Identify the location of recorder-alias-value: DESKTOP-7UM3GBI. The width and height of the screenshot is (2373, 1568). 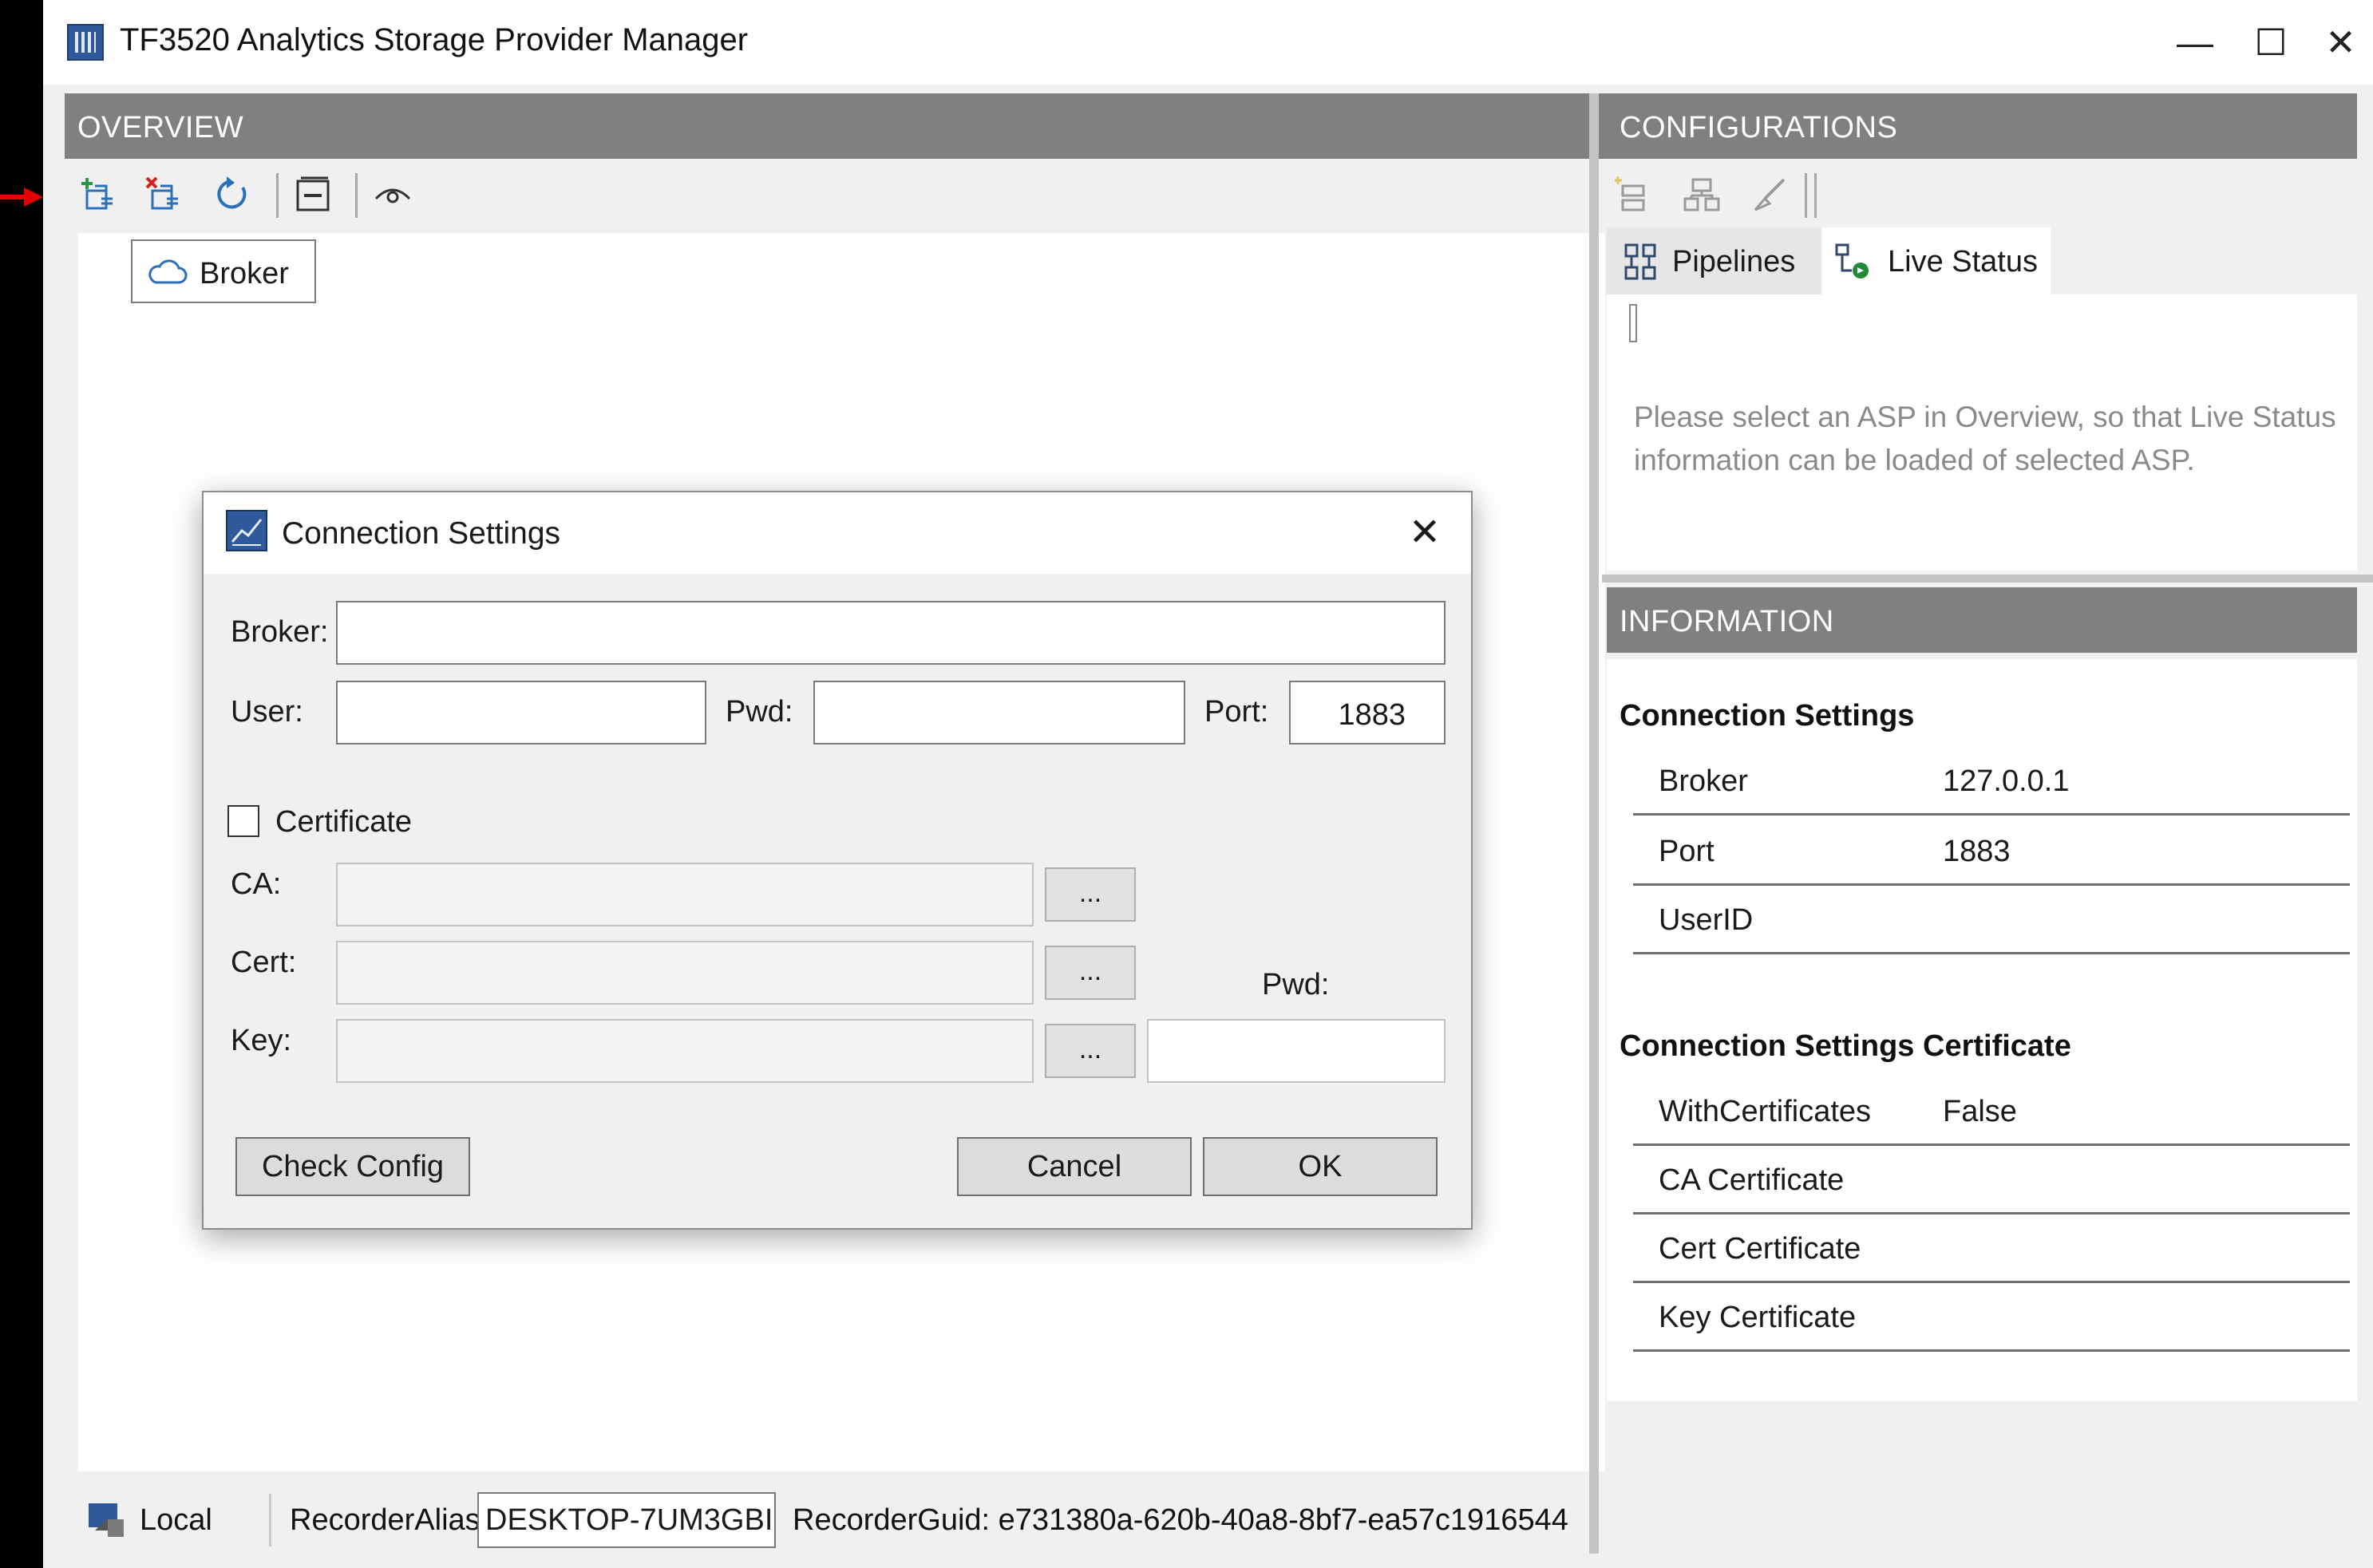
(629, 1520).